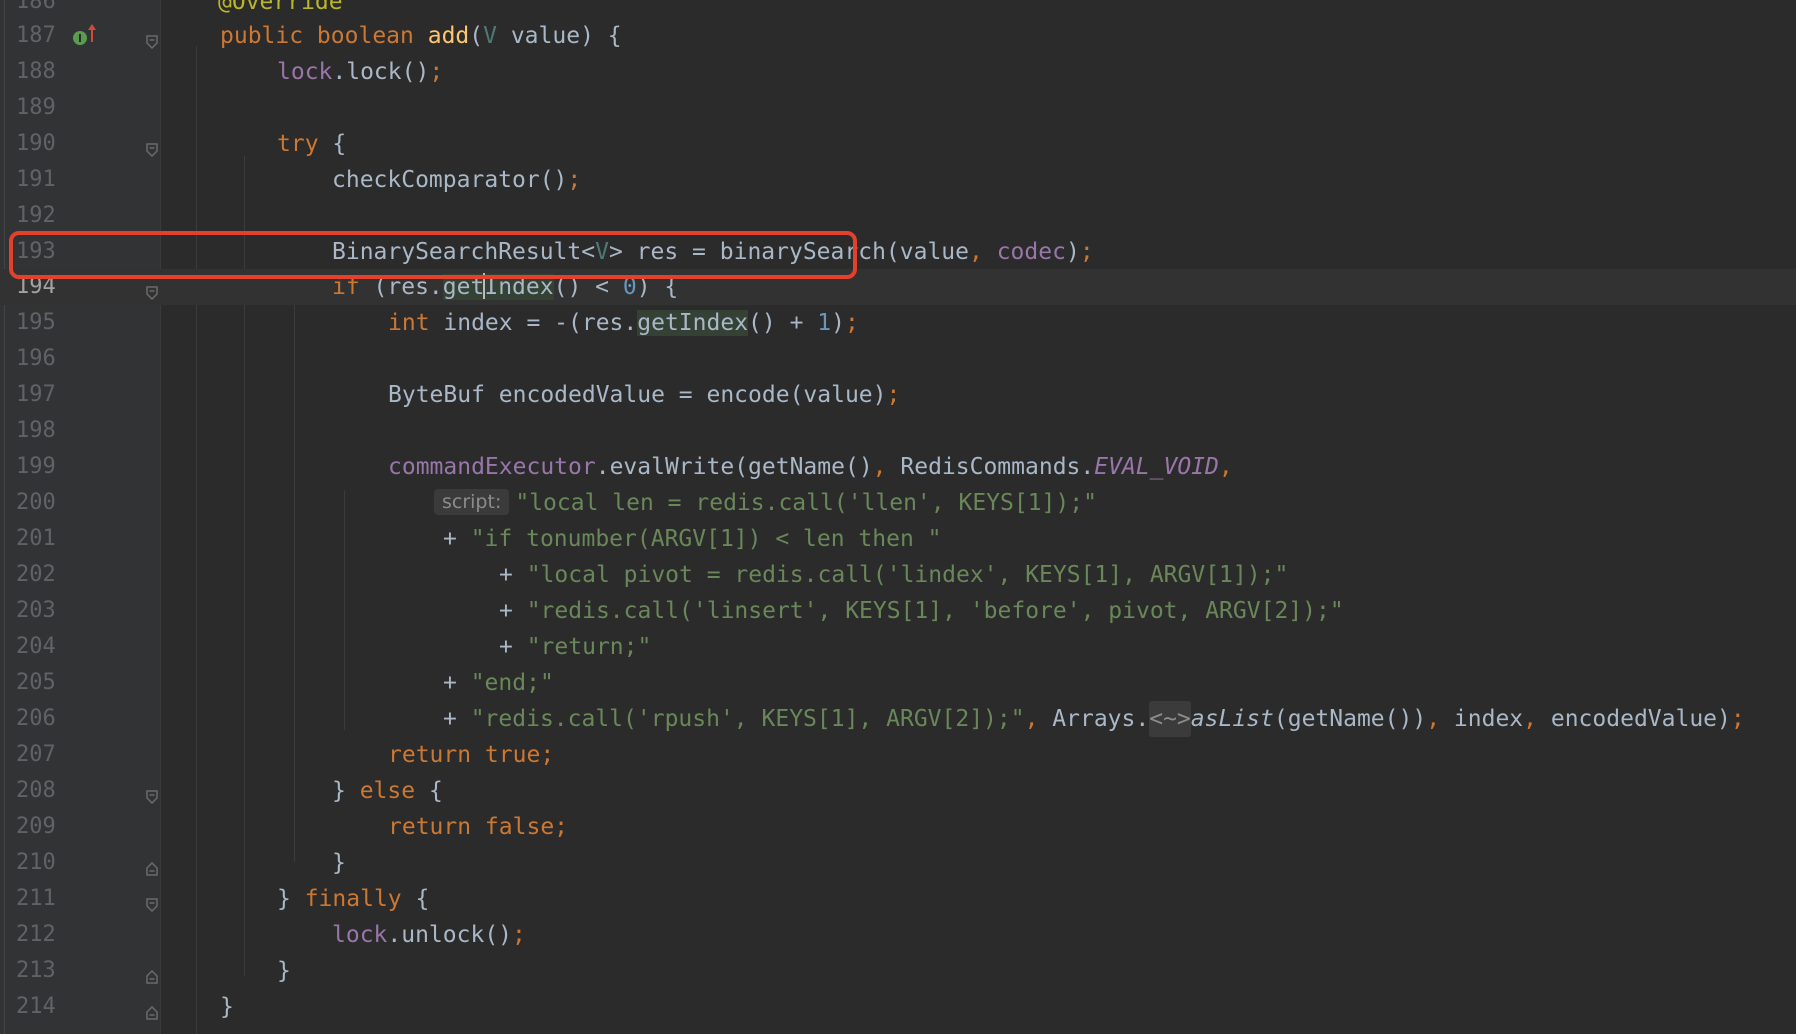 The height and width of the screenshot is (1034, 1796). I want to click on code-text: @Override, so click(280, 7).